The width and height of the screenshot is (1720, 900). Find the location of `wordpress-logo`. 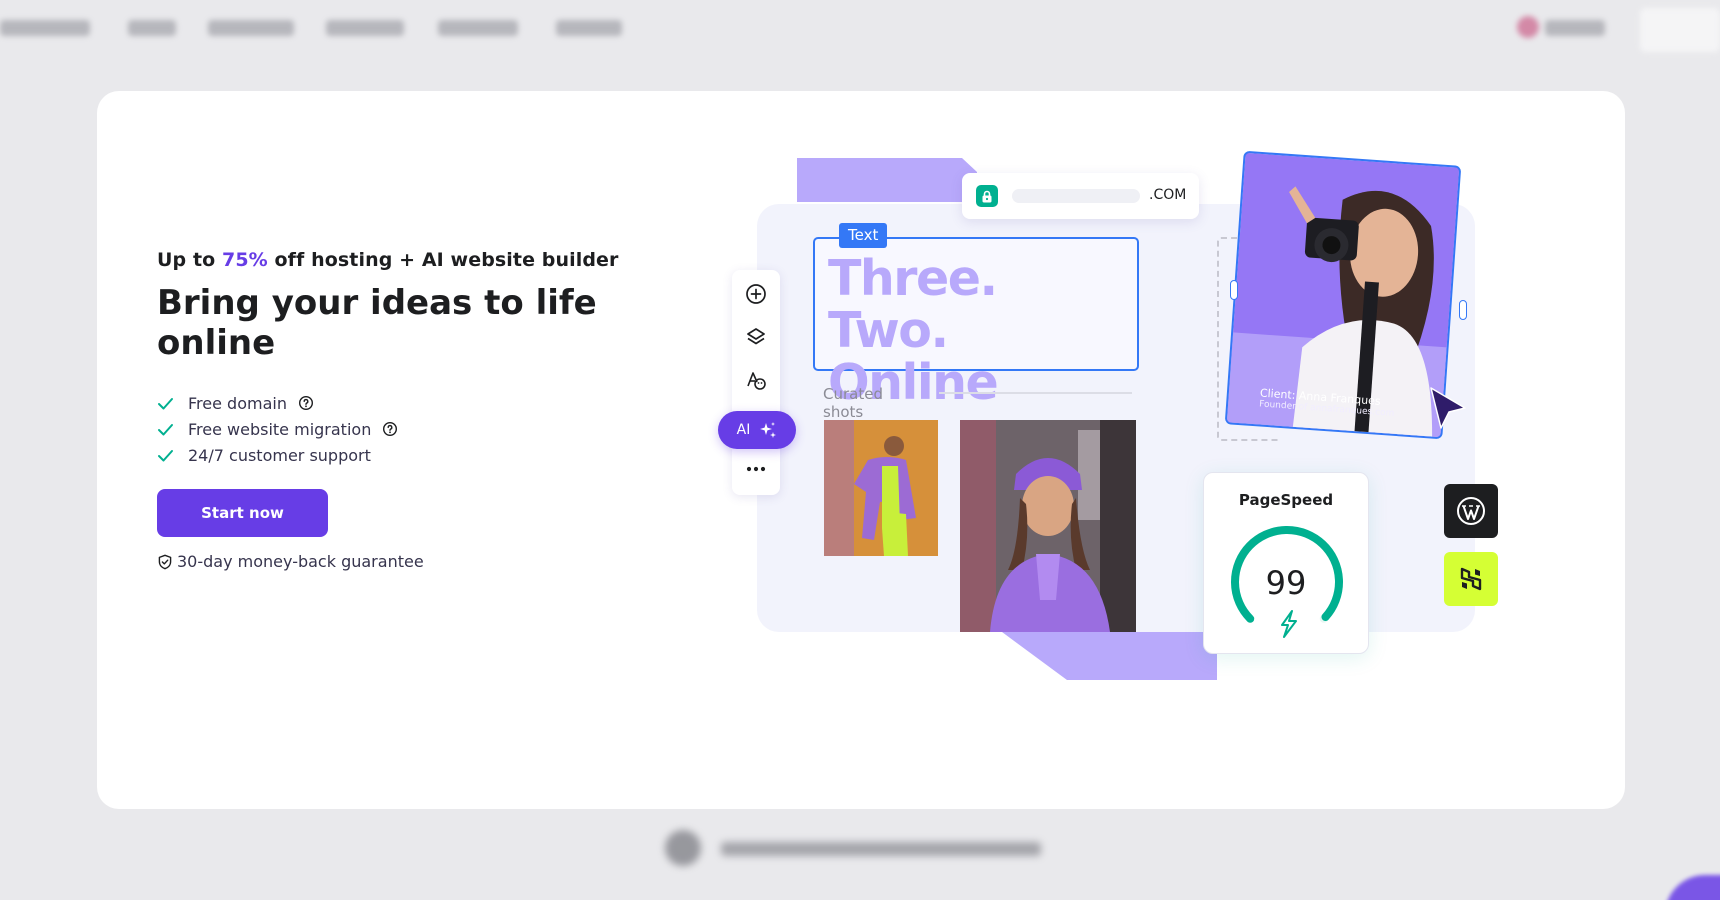

wordpress-logo is located at coordinates (1471, 511).